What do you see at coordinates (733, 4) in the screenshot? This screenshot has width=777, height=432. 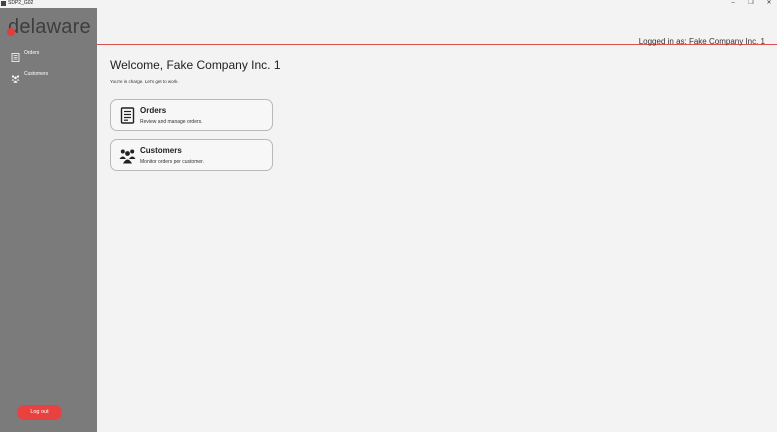 I see `minimize-button: –` at bounding box center [733, 4].